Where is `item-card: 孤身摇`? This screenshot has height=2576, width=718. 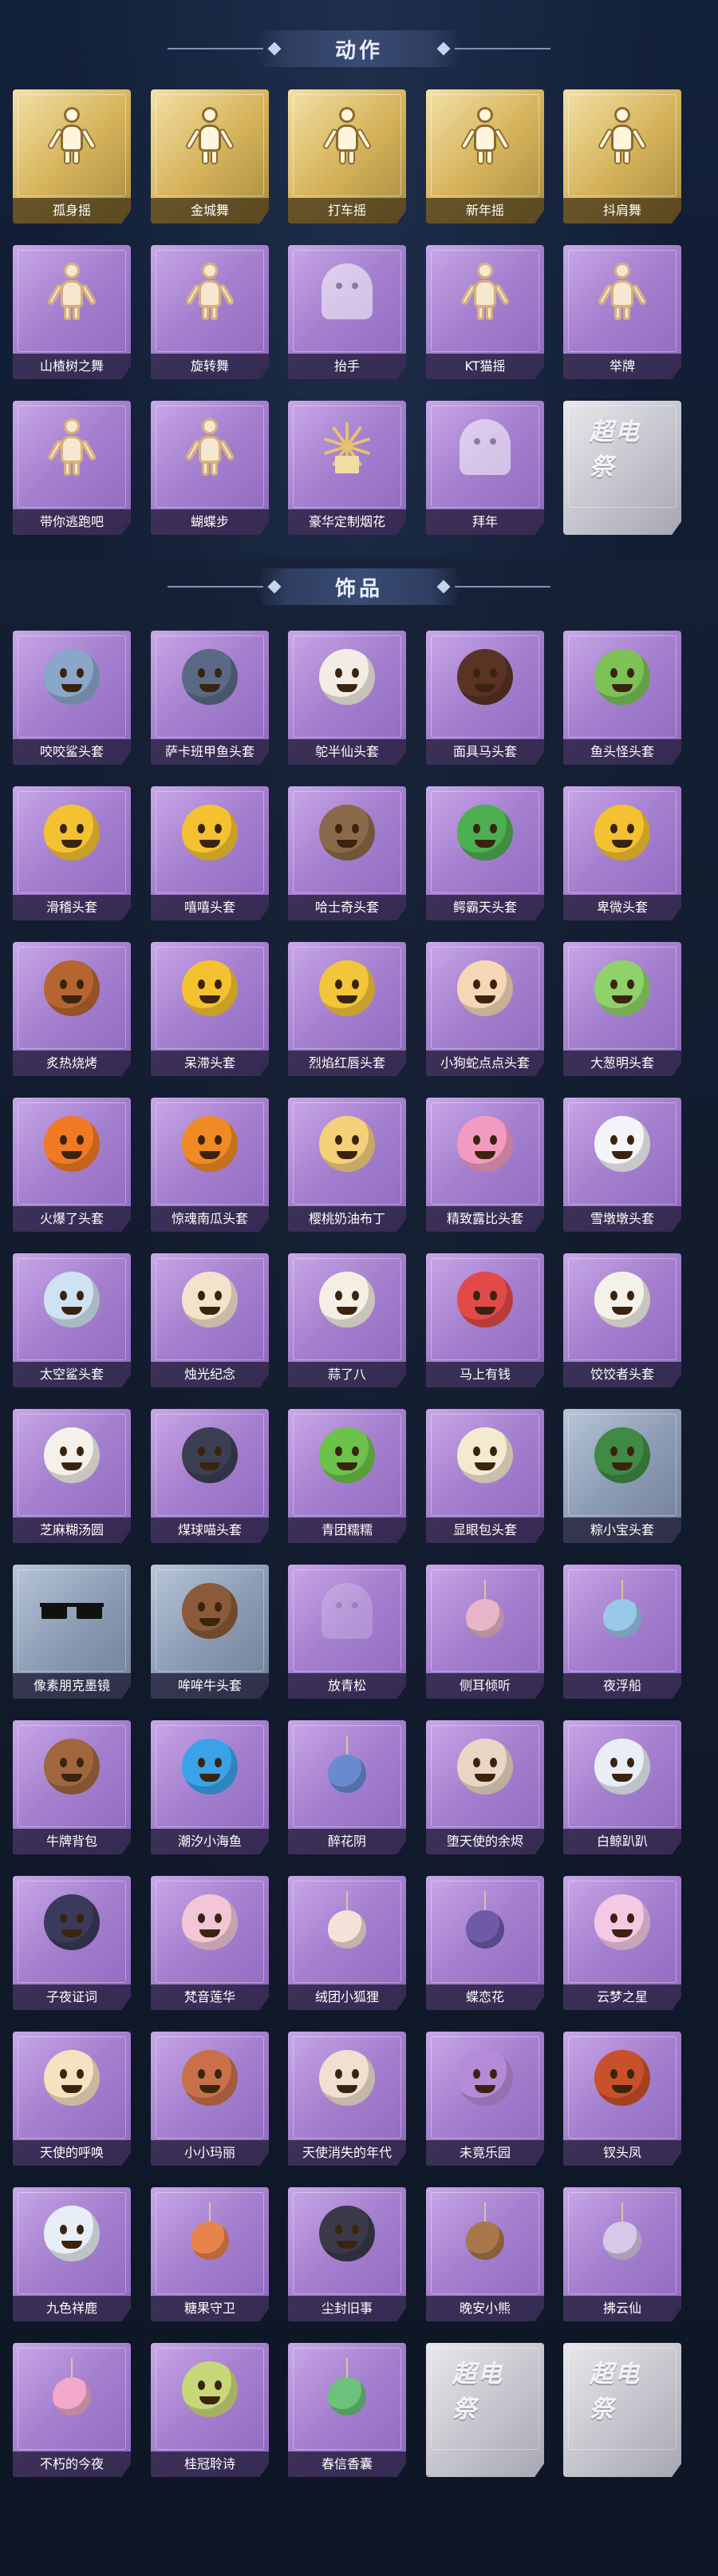
item-card: 孤身摇 is located at coordinates (72, 156).